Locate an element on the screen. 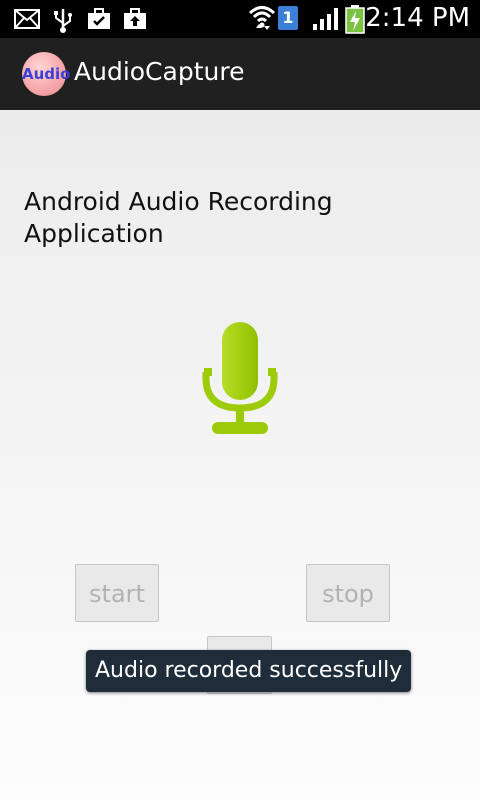 The width and height of the screenshot is (480, 800). start-button-label: start is located at coordinates (117, 594).